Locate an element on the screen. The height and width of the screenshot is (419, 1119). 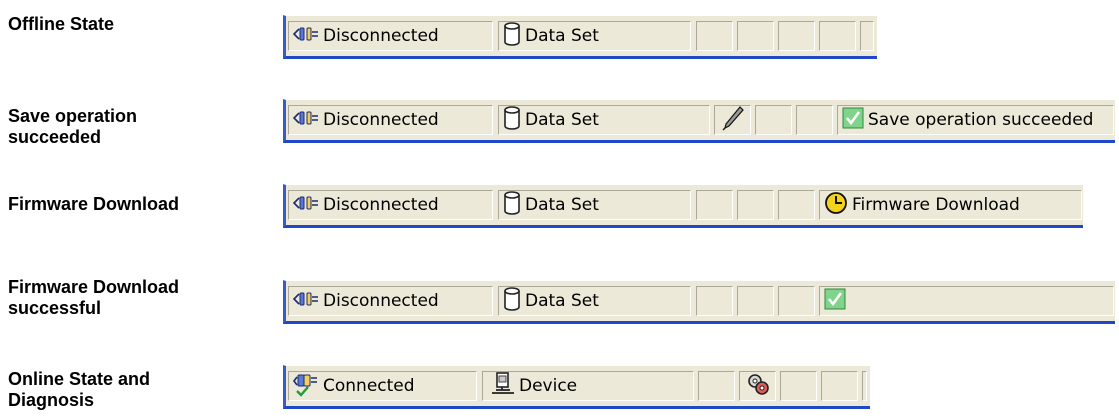
connected-plug-check-icon is located at coordinates (306, 386).